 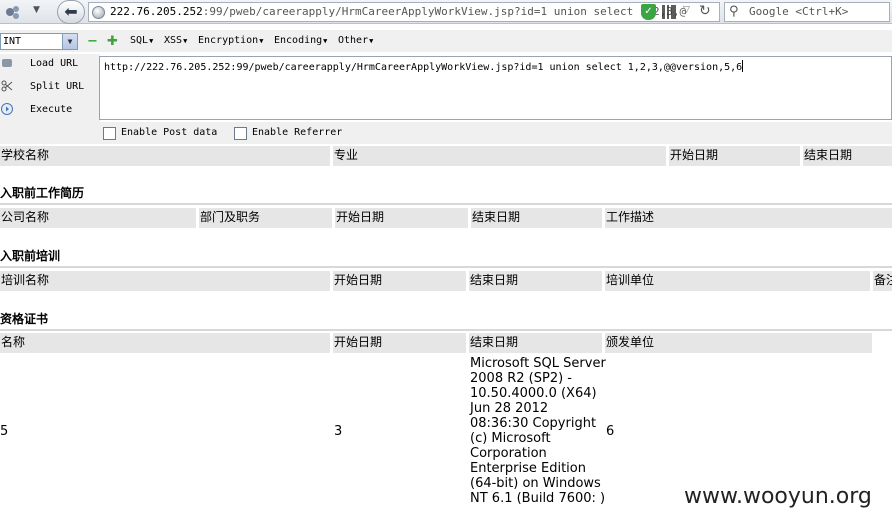 I want to click on increase-icon: ✚, so click(x=112, y=41).